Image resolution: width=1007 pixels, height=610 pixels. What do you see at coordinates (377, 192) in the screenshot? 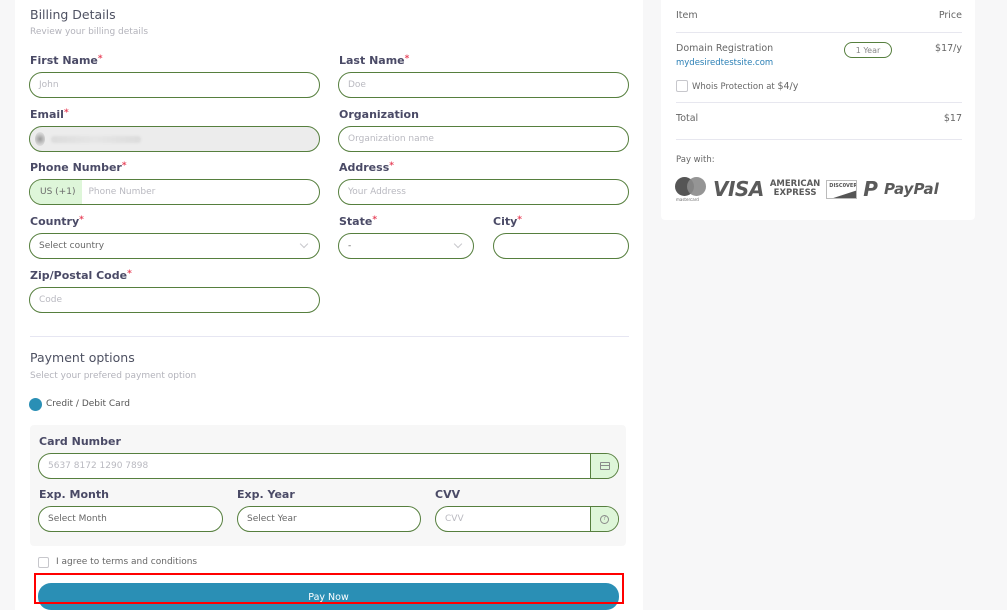
I see `address-placeholder: Your Address` at bounding box center [377, 192].